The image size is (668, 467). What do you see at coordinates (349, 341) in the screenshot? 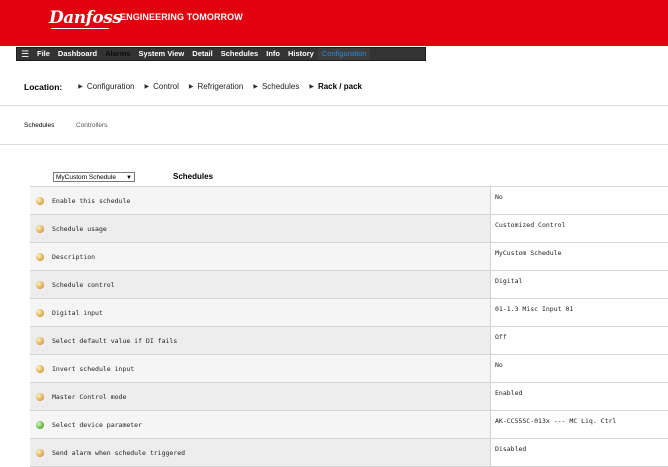
I see `table-row: Select default value if DI fails Off` at bounding box center [349, 341].